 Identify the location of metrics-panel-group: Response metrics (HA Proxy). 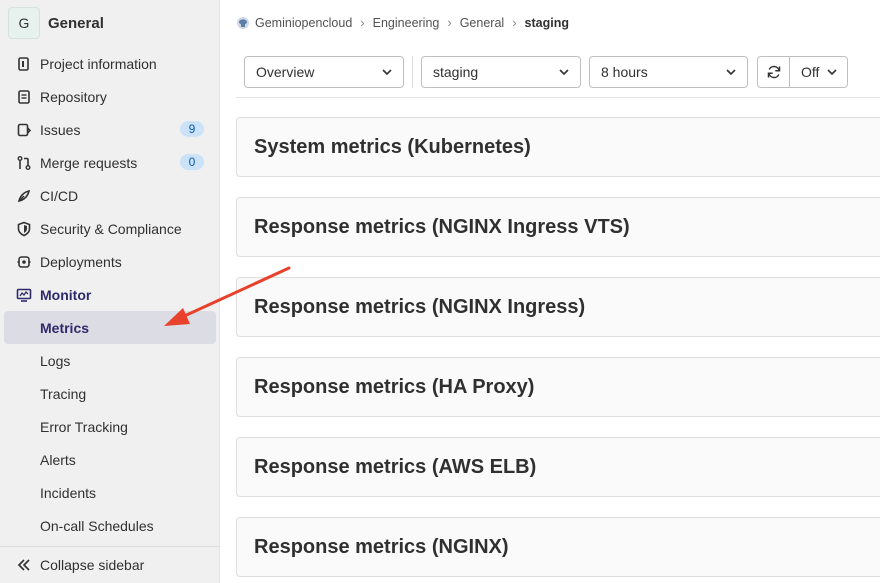
(558, 387).